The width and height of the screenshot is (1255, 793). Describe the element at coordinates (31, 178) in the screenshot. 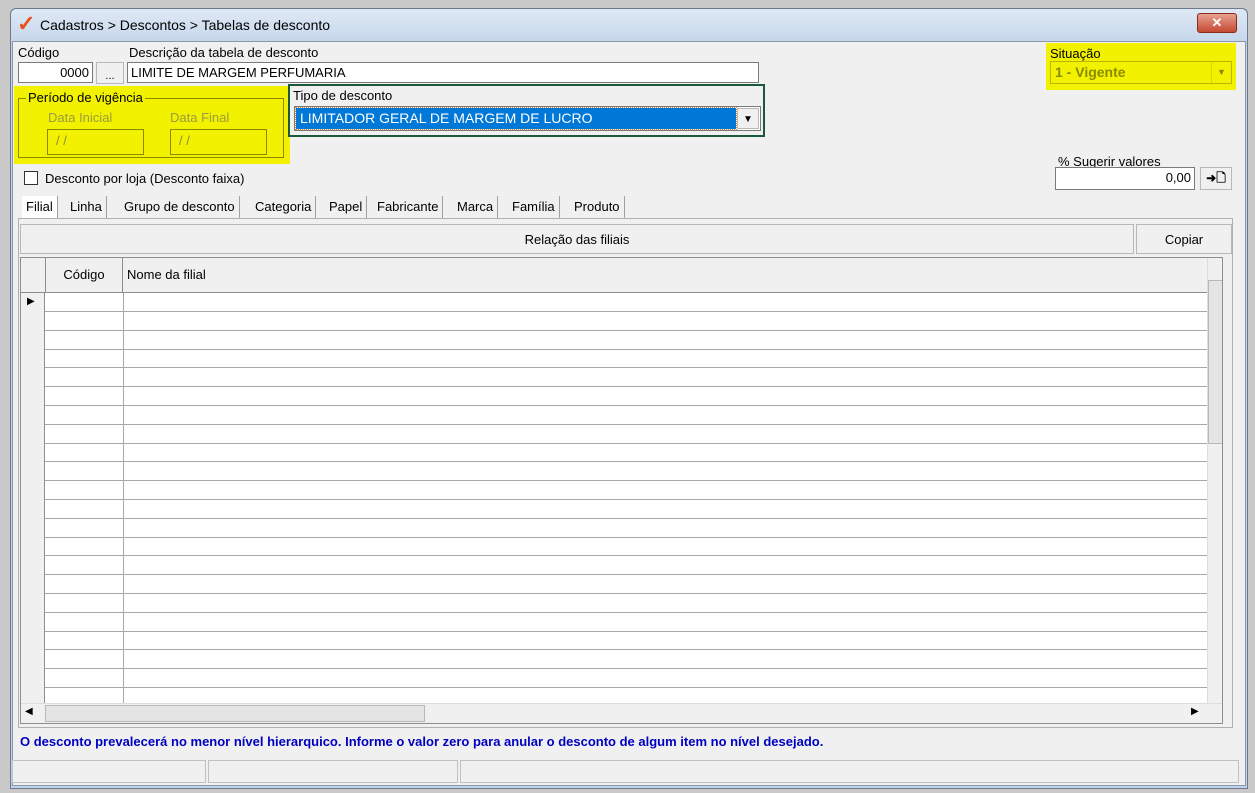

I see `desconto-loja-checkbox` at that location.